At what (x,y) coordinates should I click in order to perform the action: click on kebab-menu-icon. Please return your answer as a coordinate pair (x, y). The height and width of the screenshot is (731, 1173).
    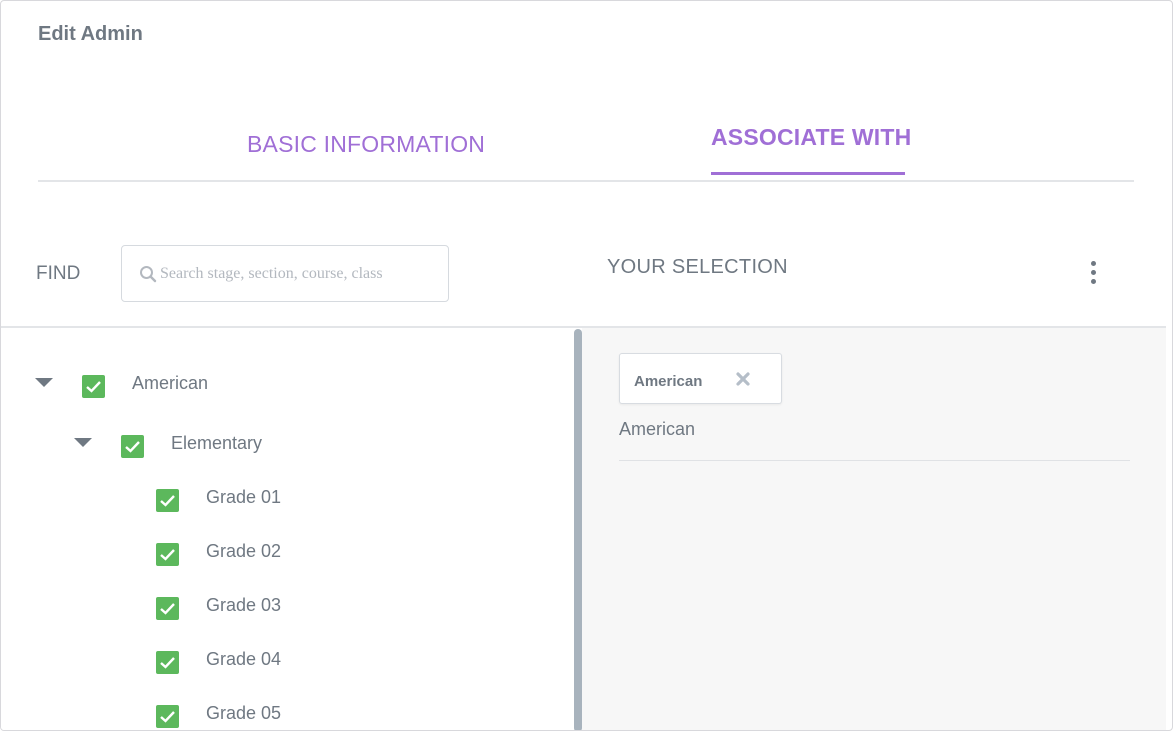
    Looking at the image, I should click on (1094, 273).